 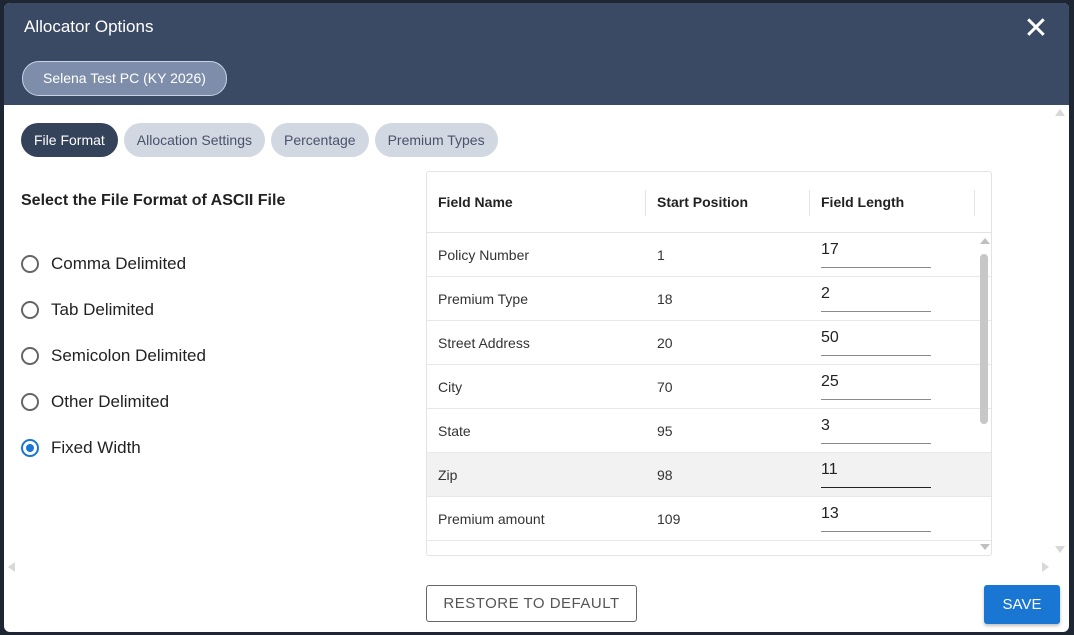 I want to click on cell-field-name: State, so click(x=454, y=430).